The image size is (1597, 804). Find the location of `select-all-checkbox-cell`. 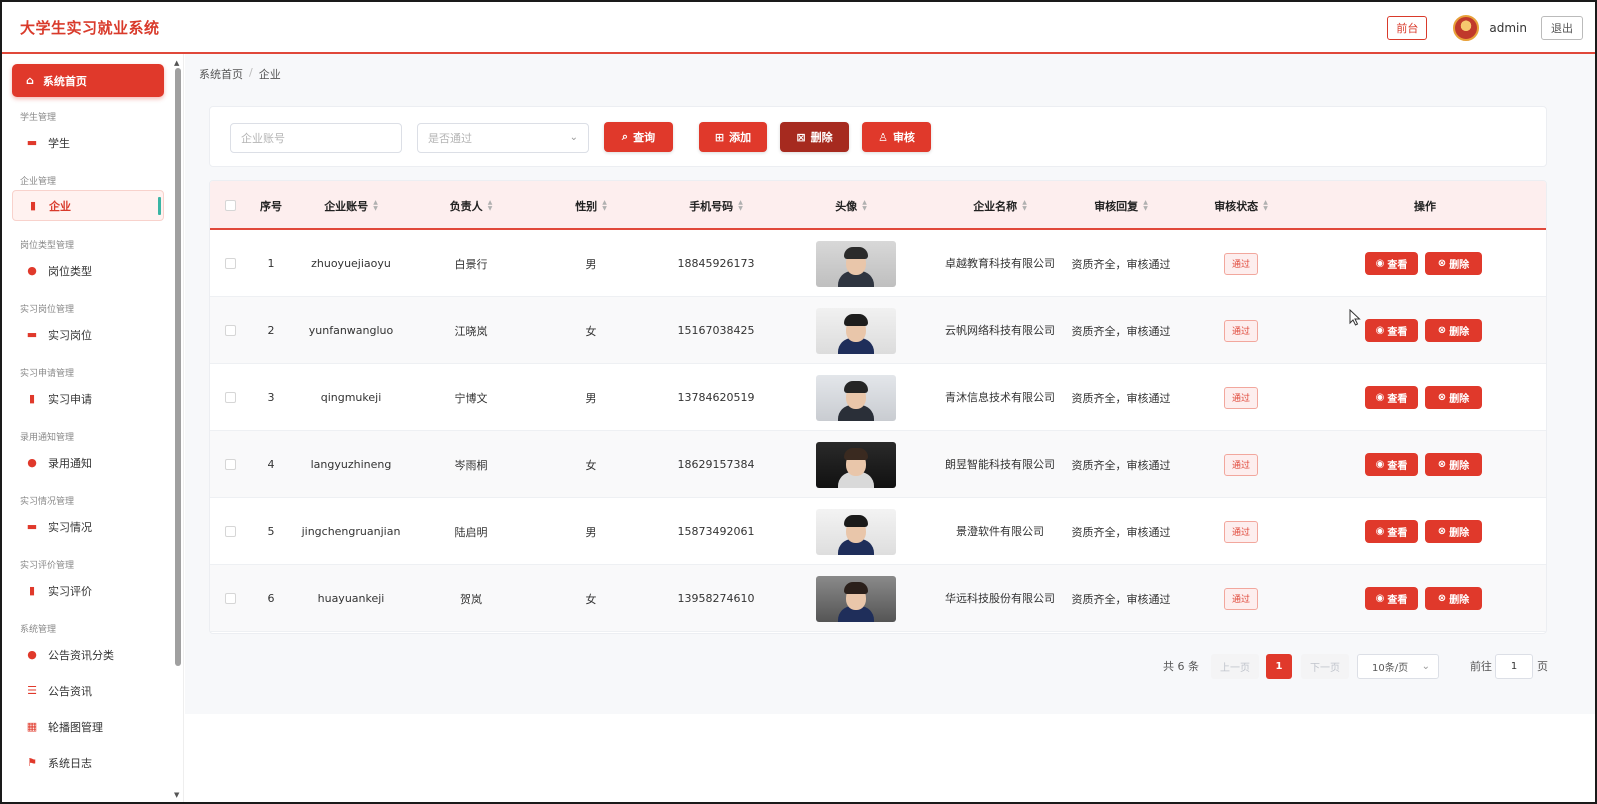

select-all-checkbox-cell is located at coordinates (230, 205).